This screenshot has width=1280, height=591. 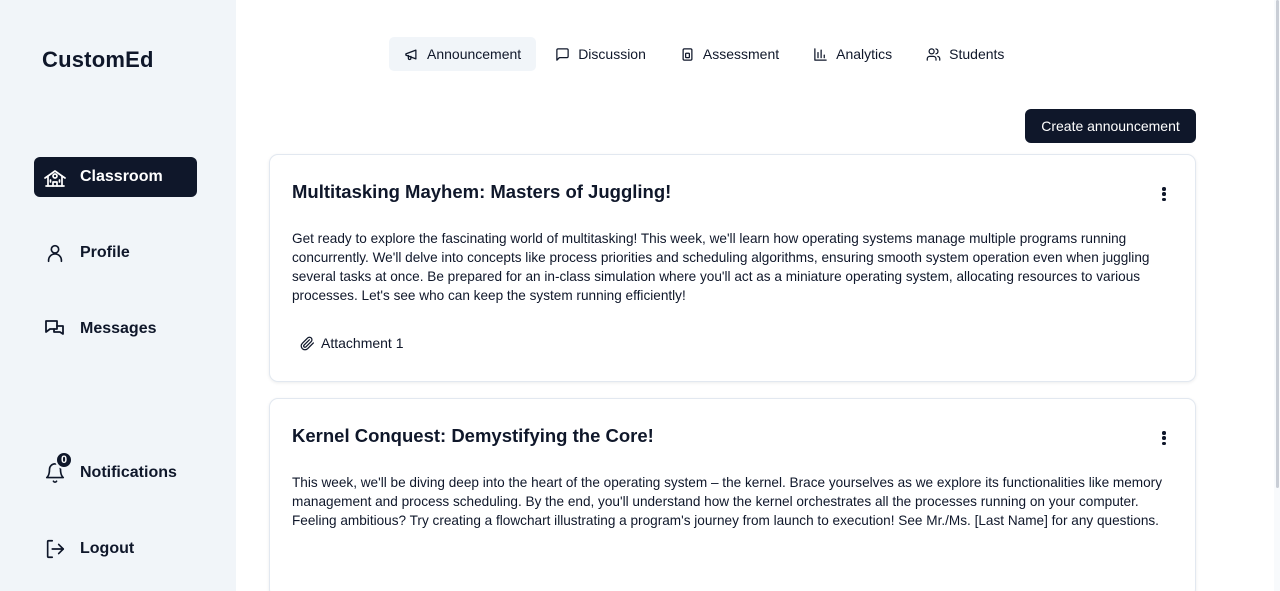 I want to click on sidebar-item-label: Classroom, so click(x=121, y=176).